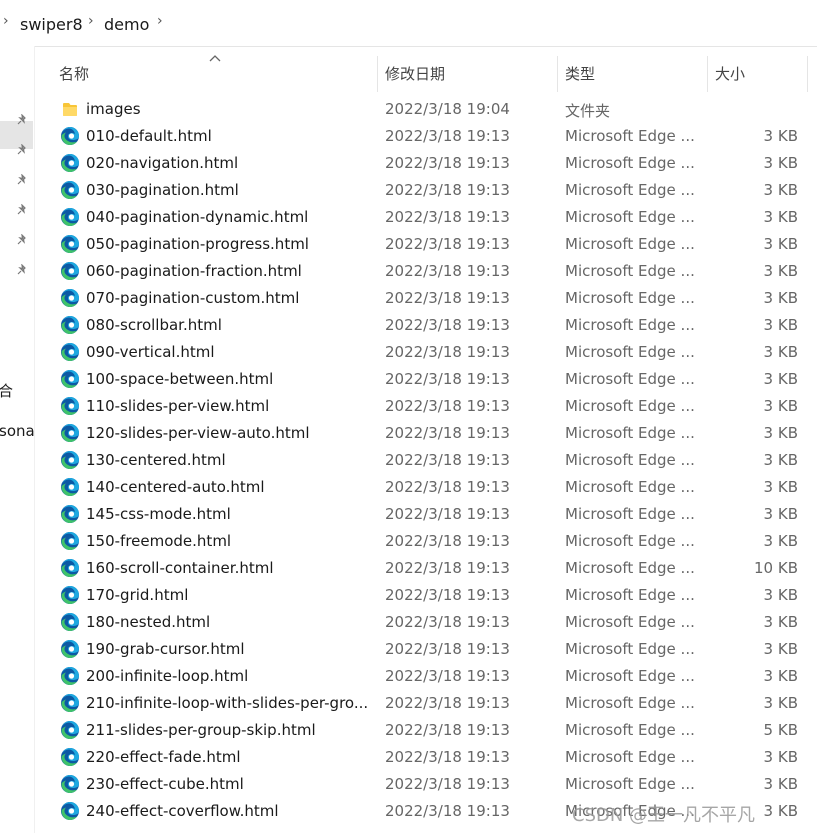 Image resolution: width=817 pixels, height=833 pixels. Describe the element at coordinates (126, 24) in the screenshot. I see `breadcrumb-item-demo: demo` at that location.